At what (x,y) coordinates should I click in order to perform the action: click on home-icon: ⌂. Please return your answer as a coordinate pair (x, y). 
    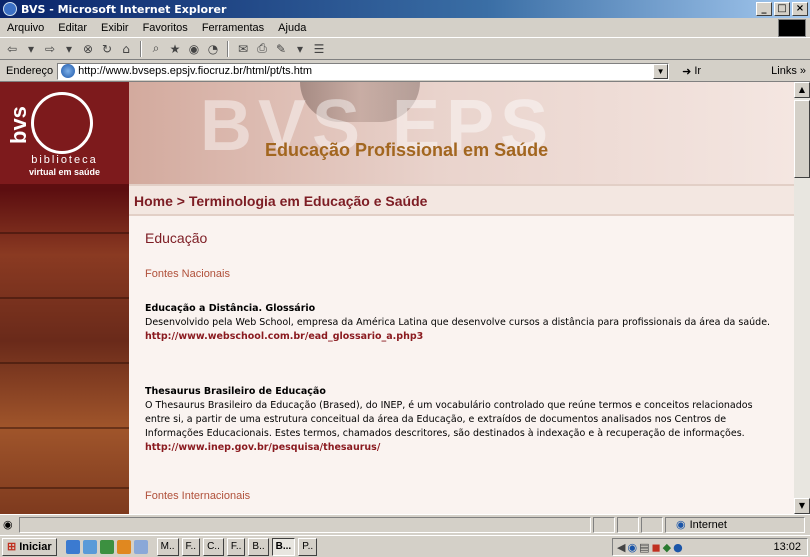
    Looking at the image, I should click on (126, 49).